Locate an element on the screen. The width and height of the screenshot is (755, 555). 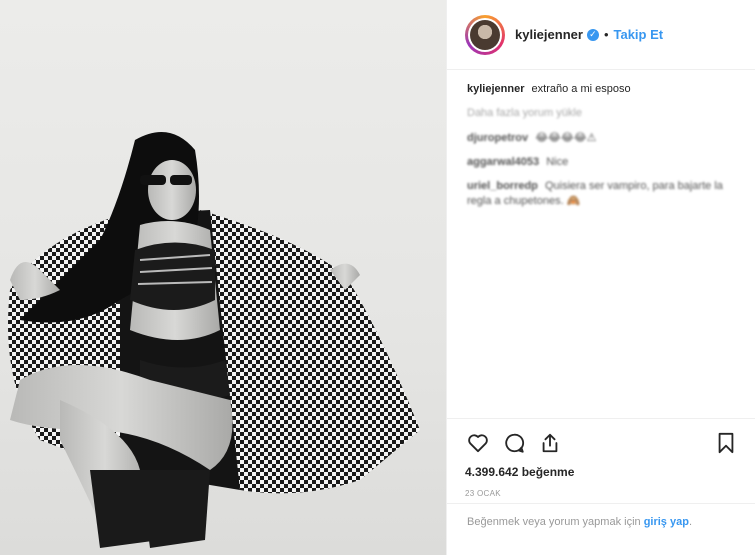
load-more-comments-link: Daha fazla yorum yükle is located at coordinates (602, 113).